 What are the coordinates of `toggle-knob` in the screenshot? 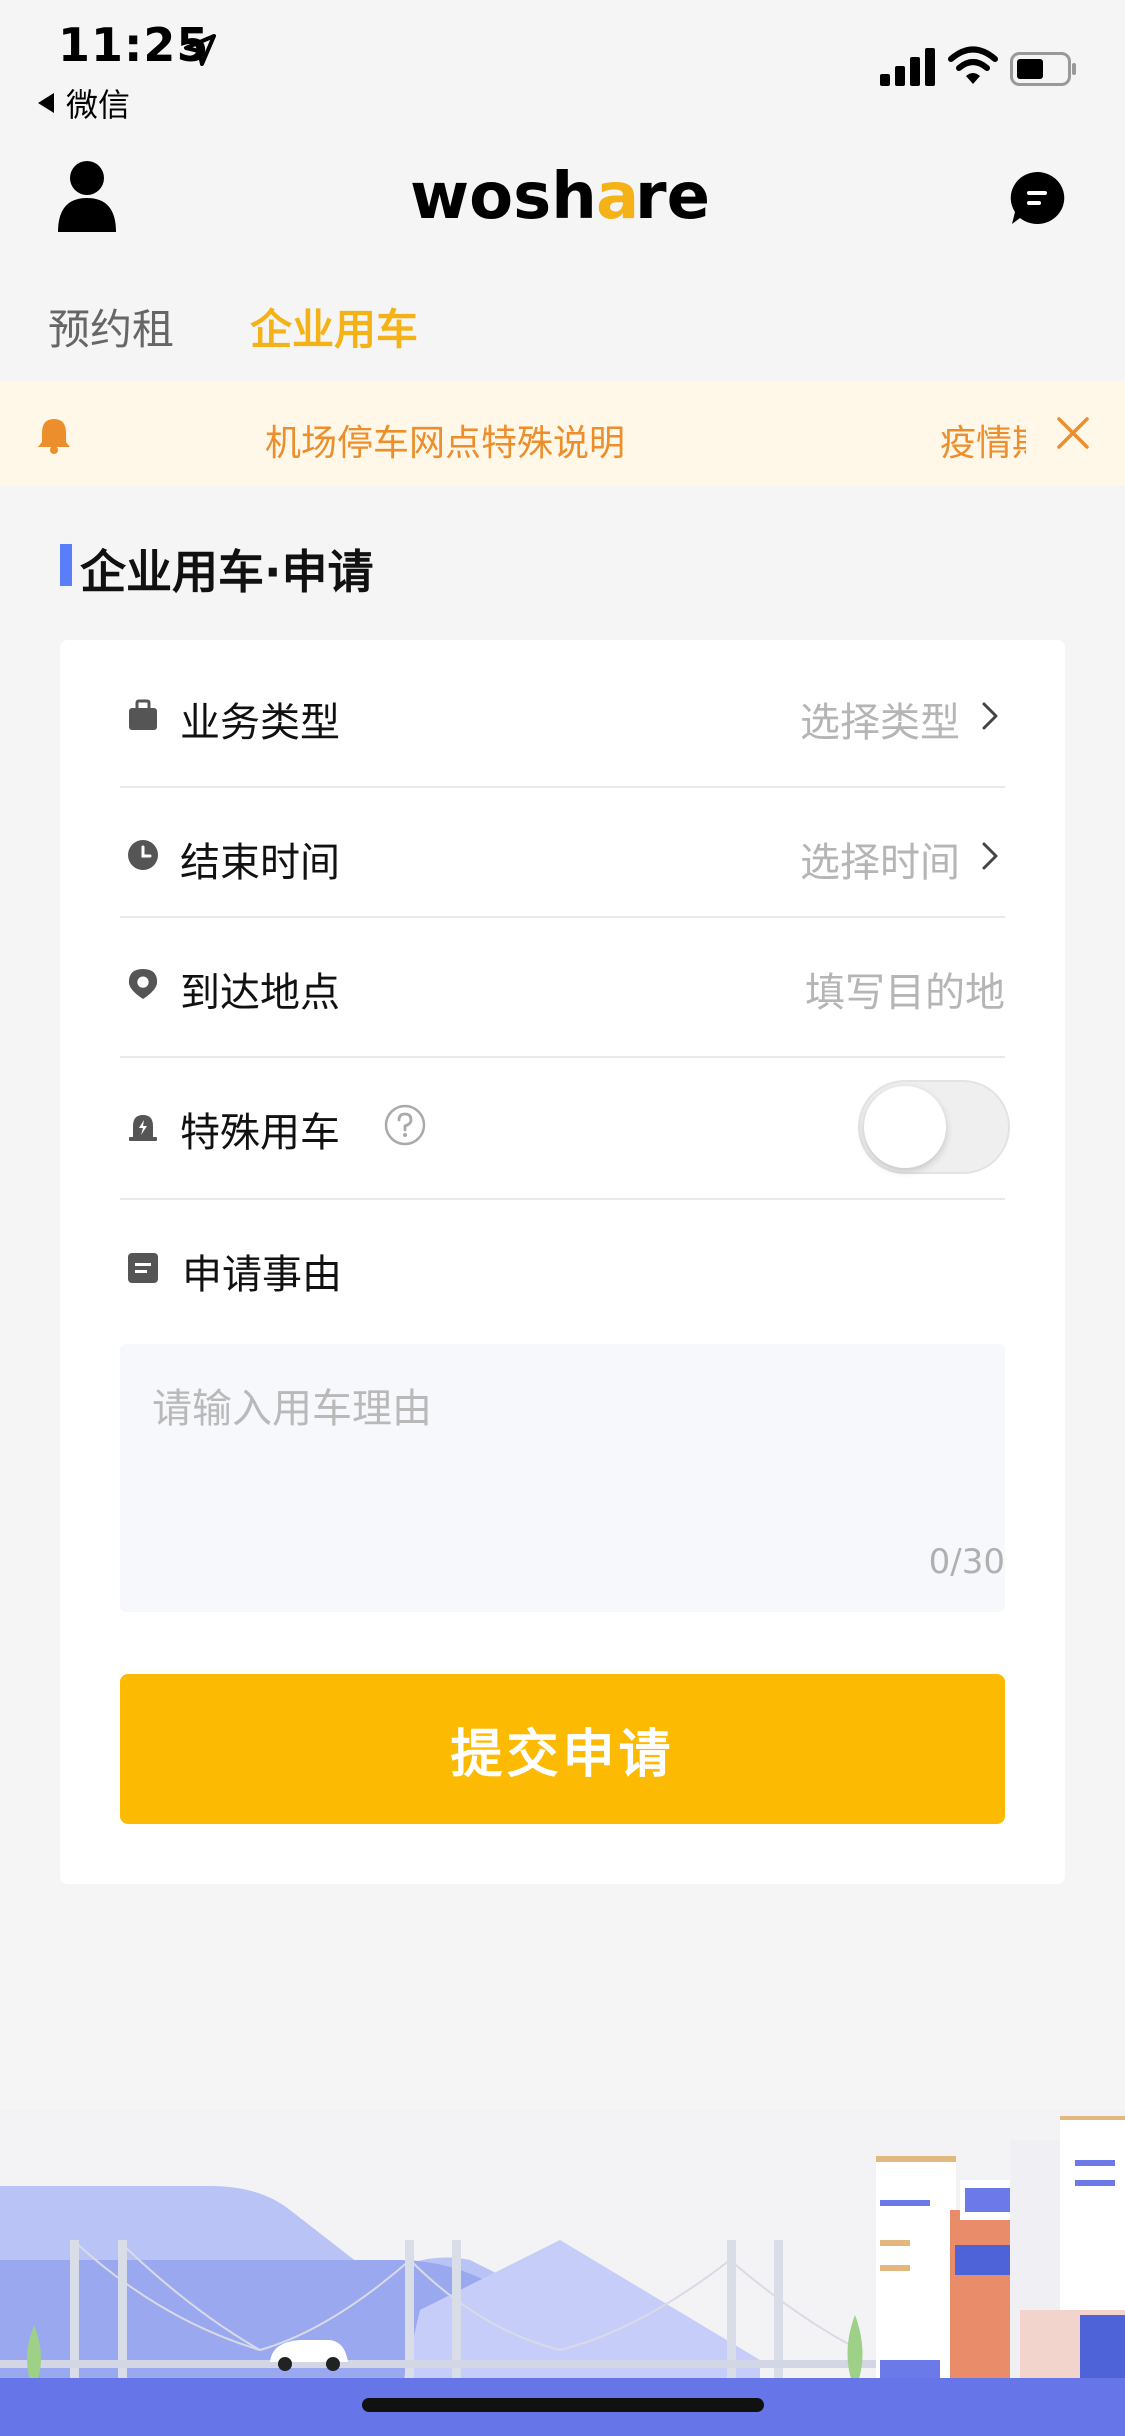 It's located at (905, 1127).